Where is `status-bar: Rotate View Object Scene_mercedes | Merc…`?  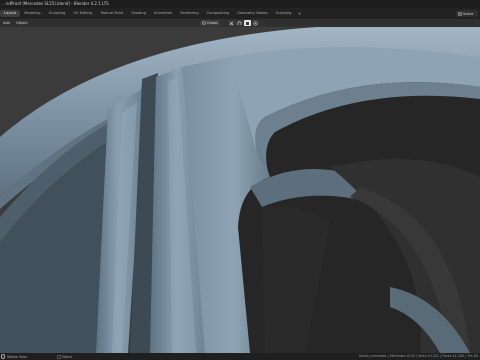
status-bar: Rotate View Object Scene_mercedes | Merc… is located at coordinates (240, 356).